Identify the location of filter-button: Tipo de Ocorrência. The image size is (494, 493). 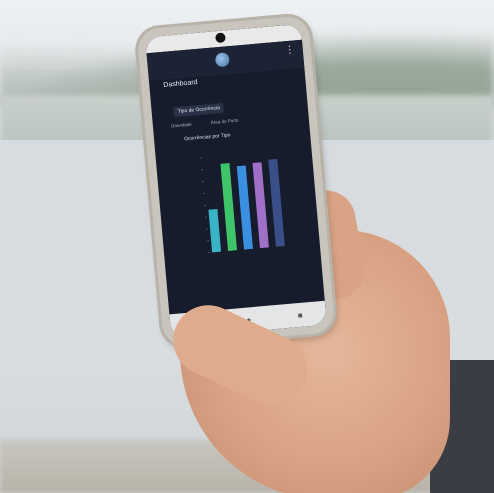
(199, 110).